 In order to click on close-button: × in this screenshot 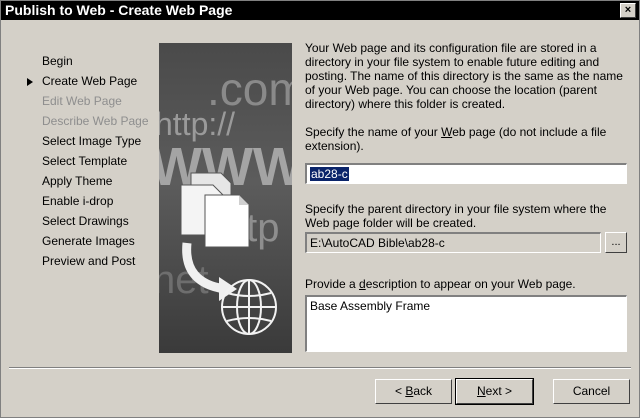, I will do `click(628, 10)`.